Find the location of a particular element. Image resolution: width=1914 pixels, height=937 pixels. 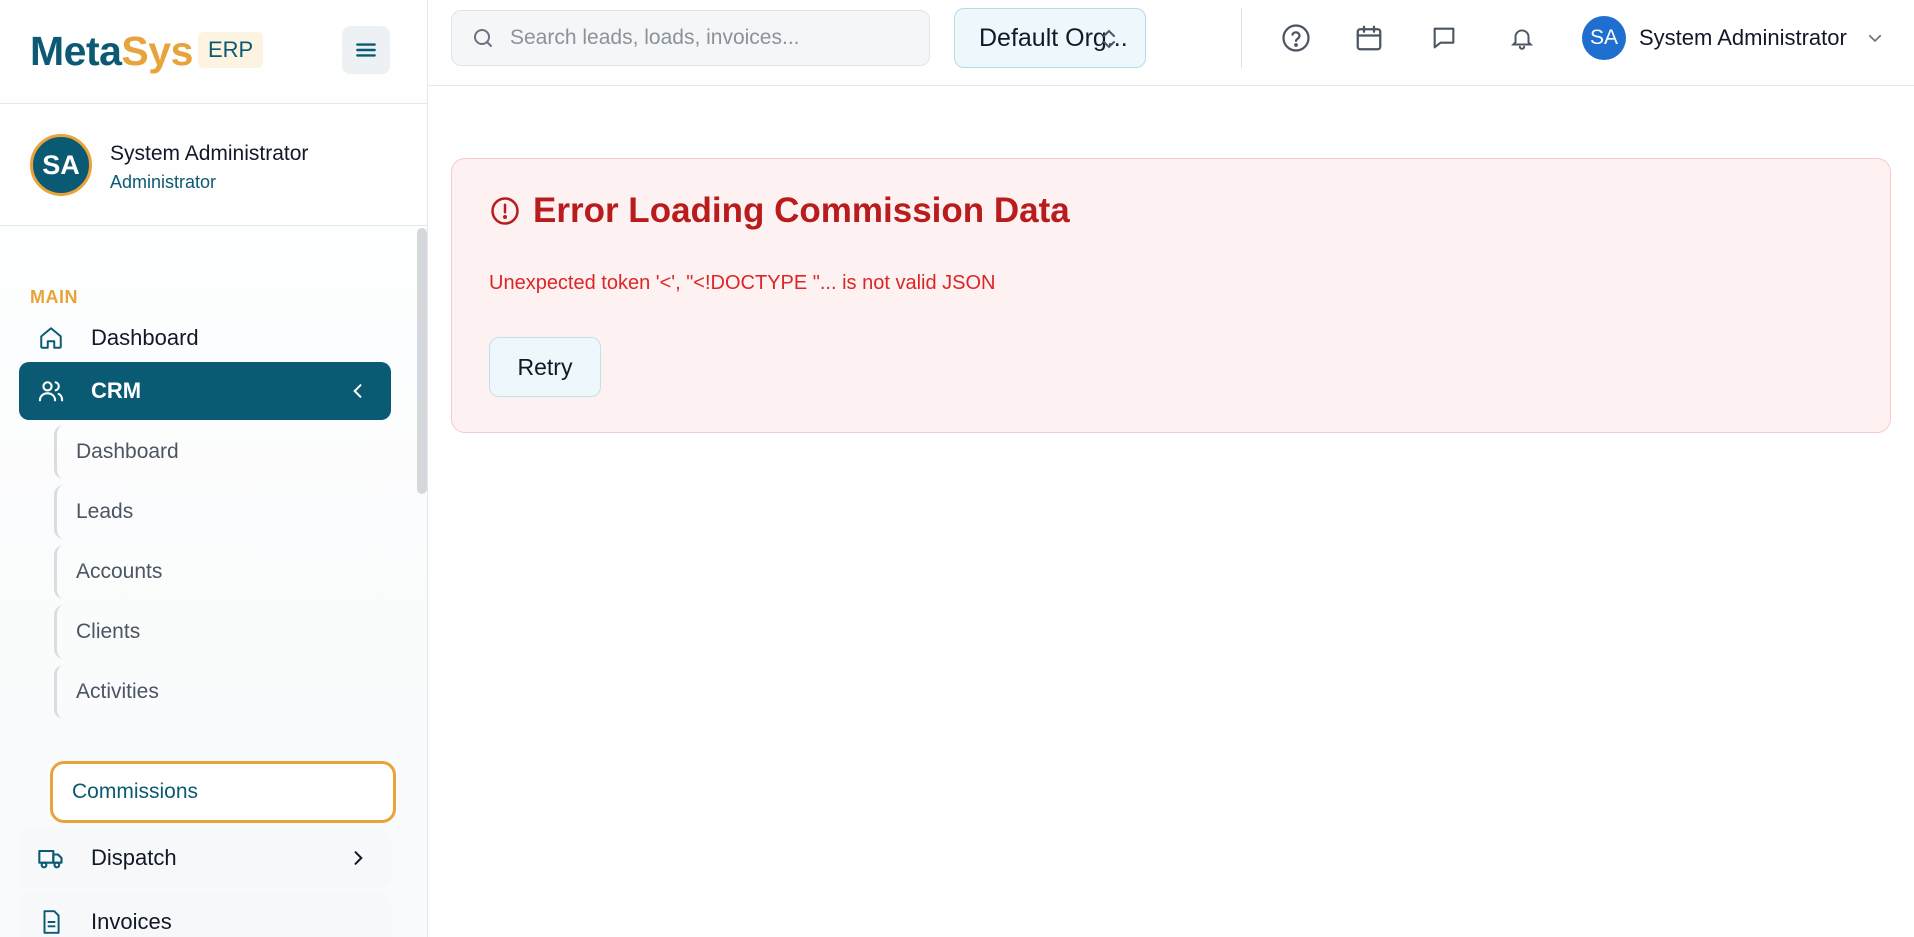

chat-icon is located at coordinates (1444, 38).